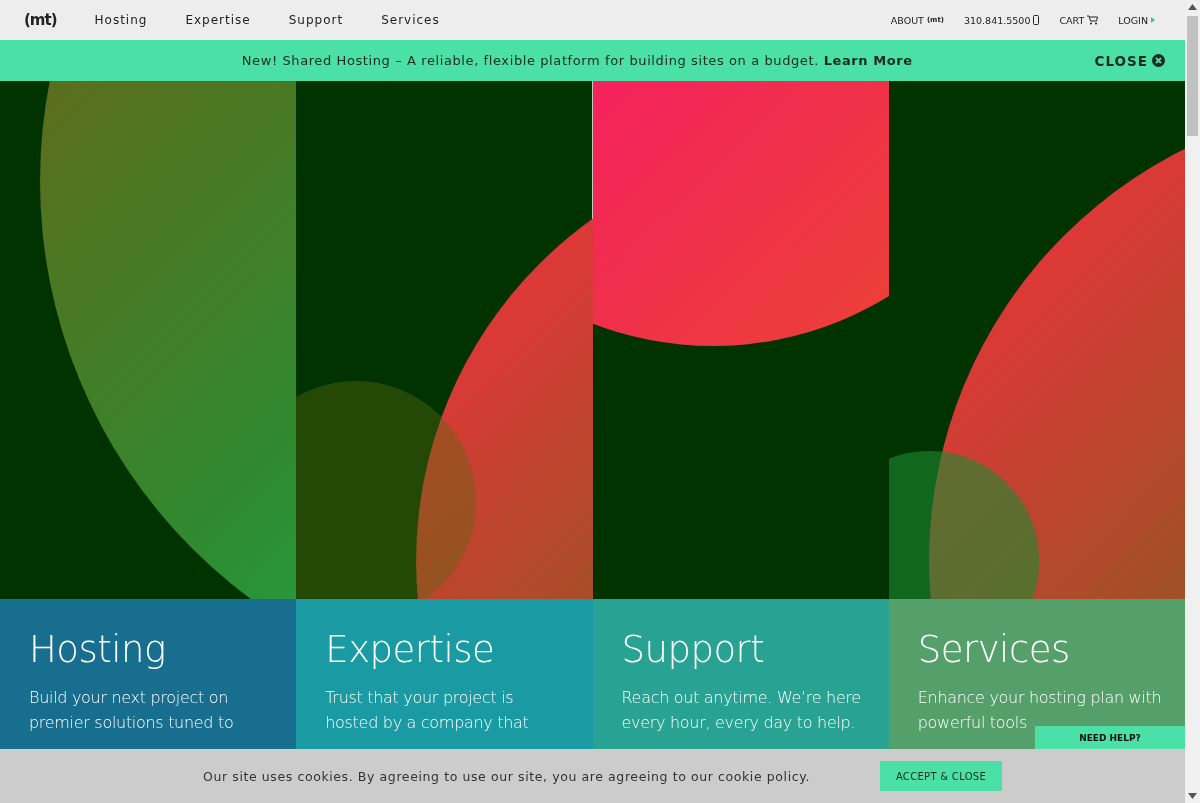 This screenshot has width=1200, height=803. Describe the element at coordinates (1110, 737) in the screenshot. I see `need-help-button: NEED HELP?` at that location.